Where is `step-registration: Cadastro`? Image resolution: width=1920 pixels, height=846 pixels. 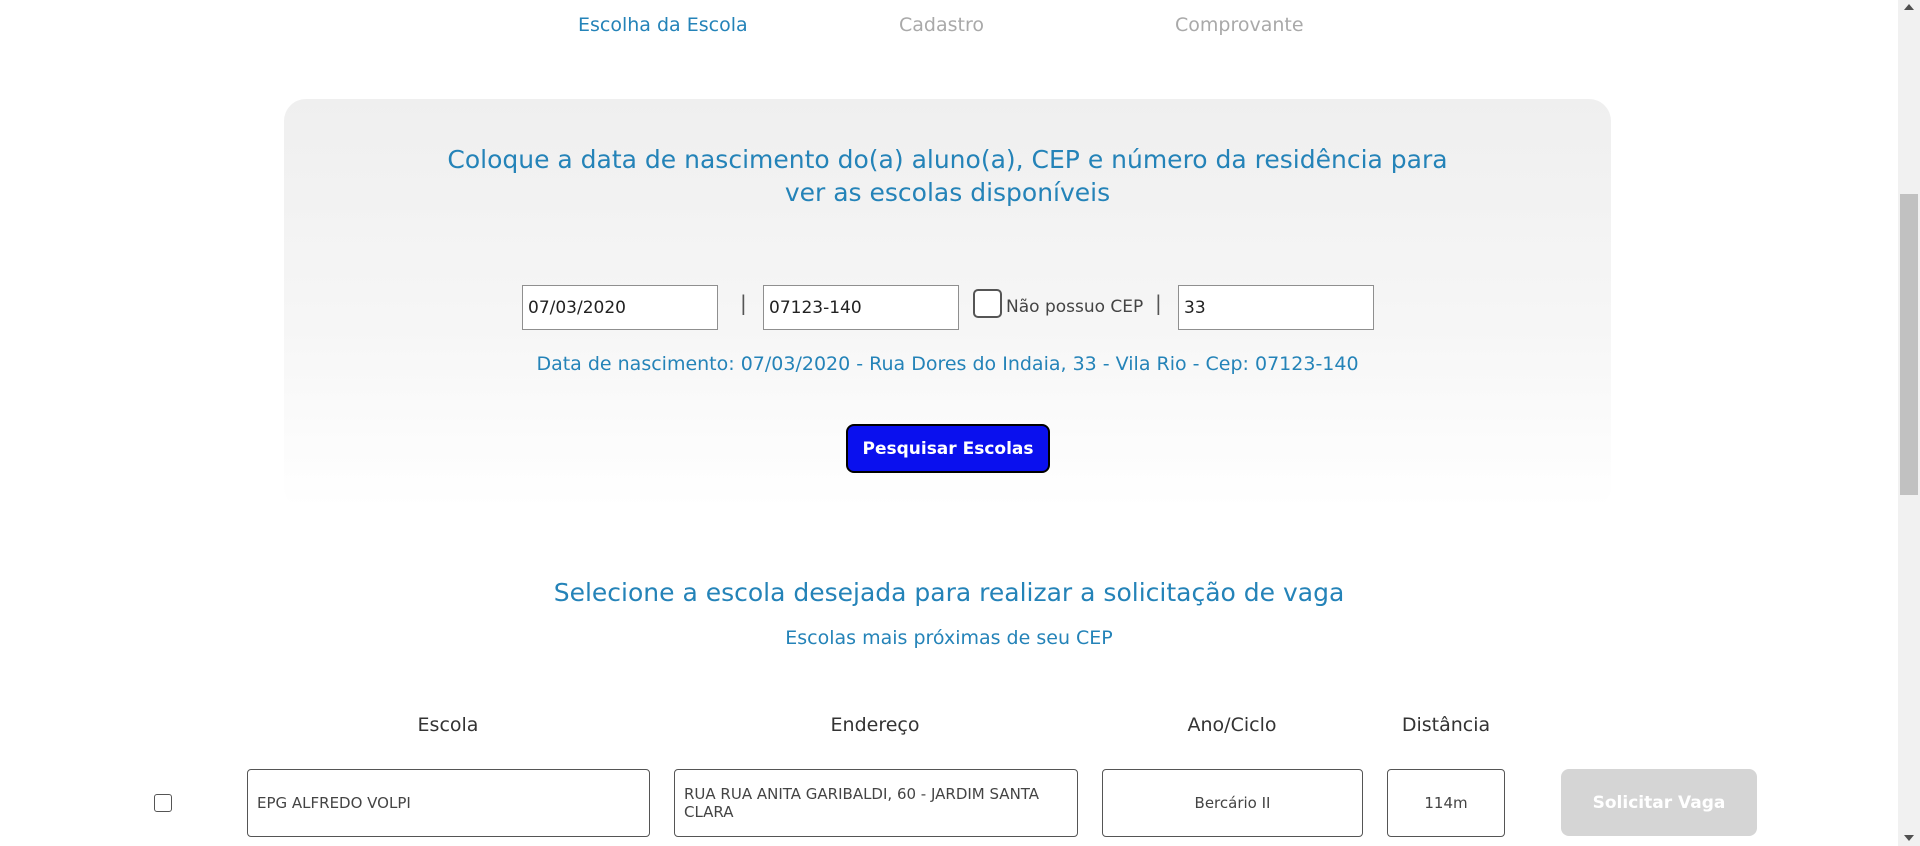 step-registration: Cadastro is located at coordinates (941, 25).